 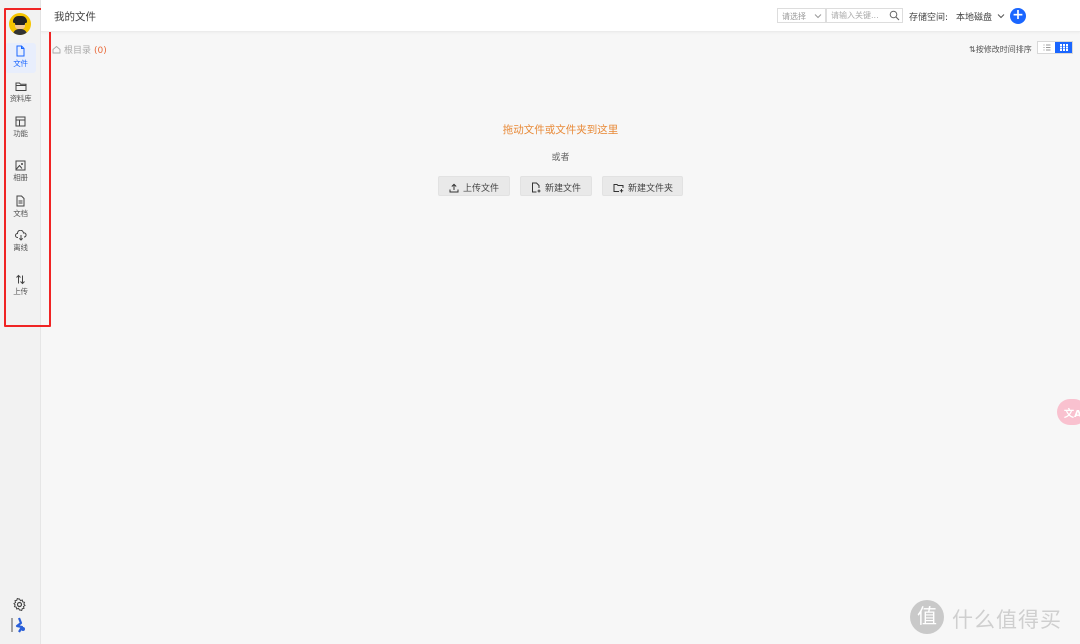 What do you see at coordinates (1068, 412) in the screenshot?
I see `translate-button: 文A` at bounding box center [1068, 412].